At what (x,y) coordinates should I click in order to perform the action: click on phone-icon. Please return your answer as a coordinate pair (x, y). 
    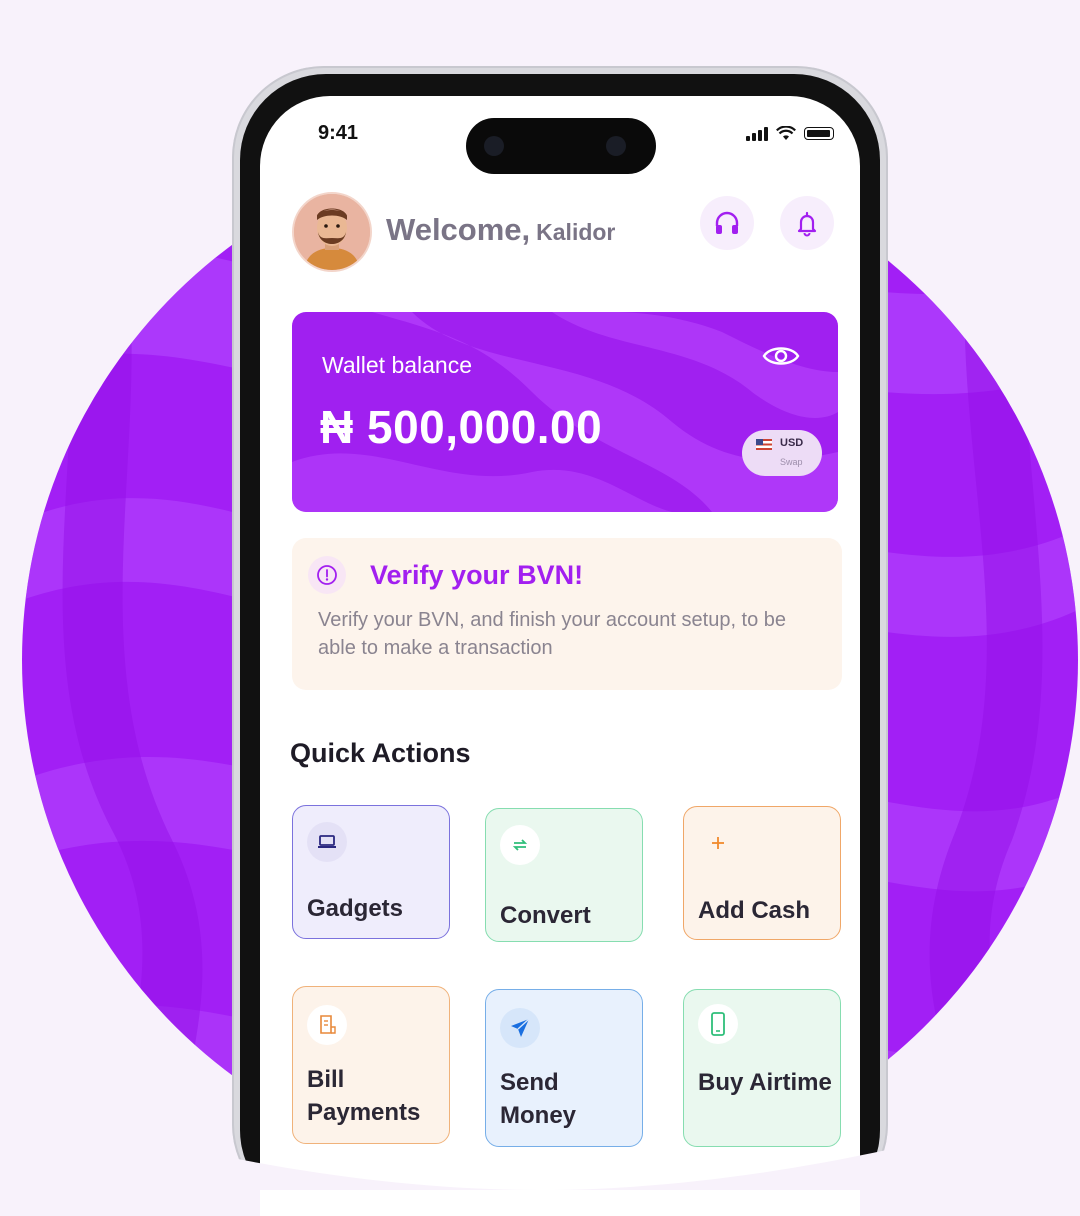
    Looking at the image, I should click on (718, 1024).